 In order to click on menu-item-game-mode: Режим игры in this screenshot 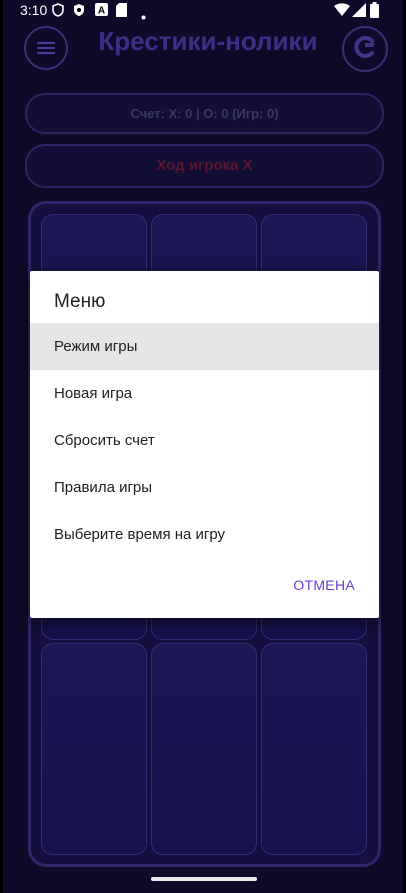, I will do `click(204, 346)`.